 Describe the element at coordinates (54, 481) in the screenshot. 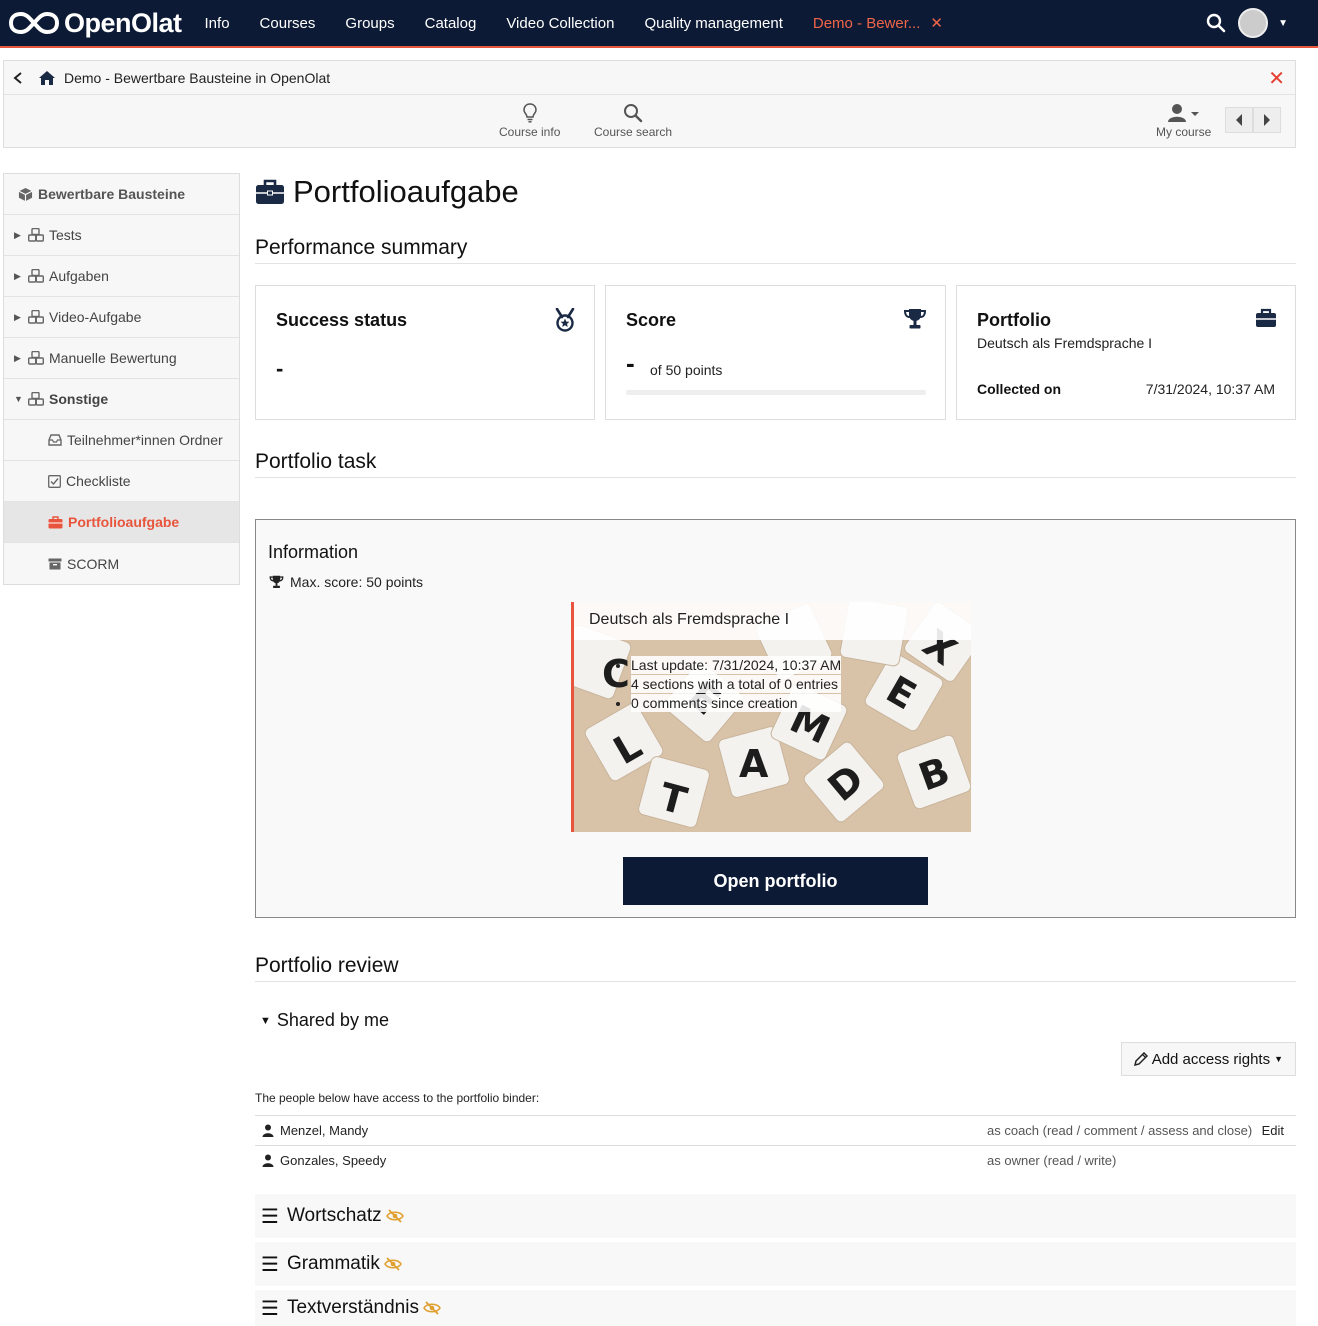

I see `checkbox-icon` at that location.